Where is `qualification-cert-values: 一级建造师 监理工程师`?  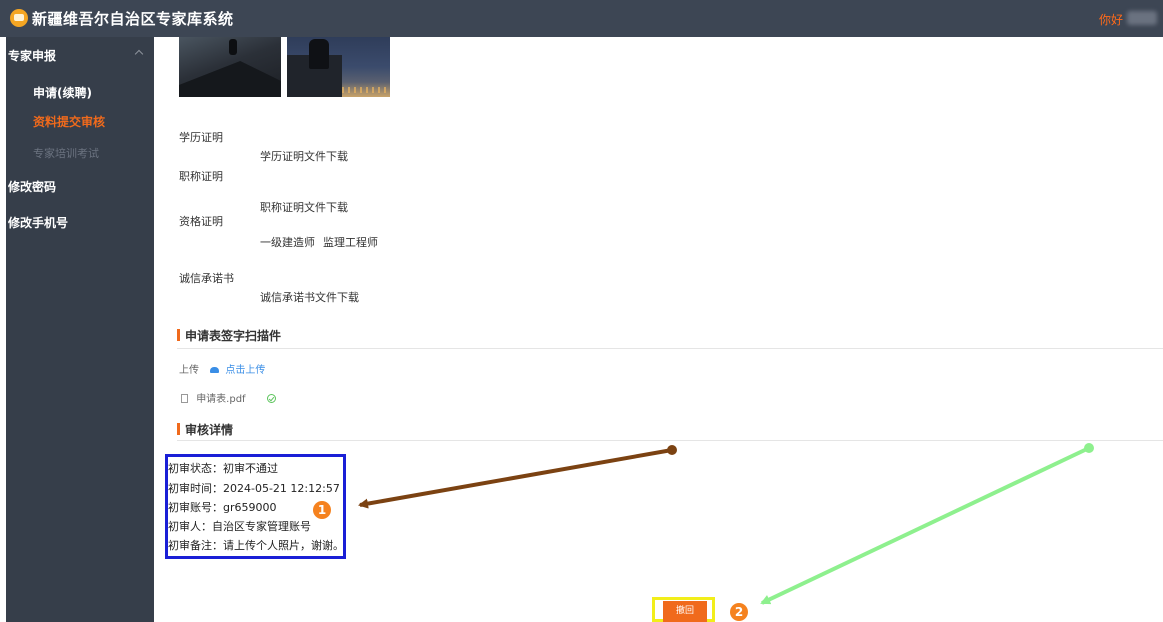 qualification-cert-values: 一级建造师 监理工程师 is located at coordinates (319, 242).